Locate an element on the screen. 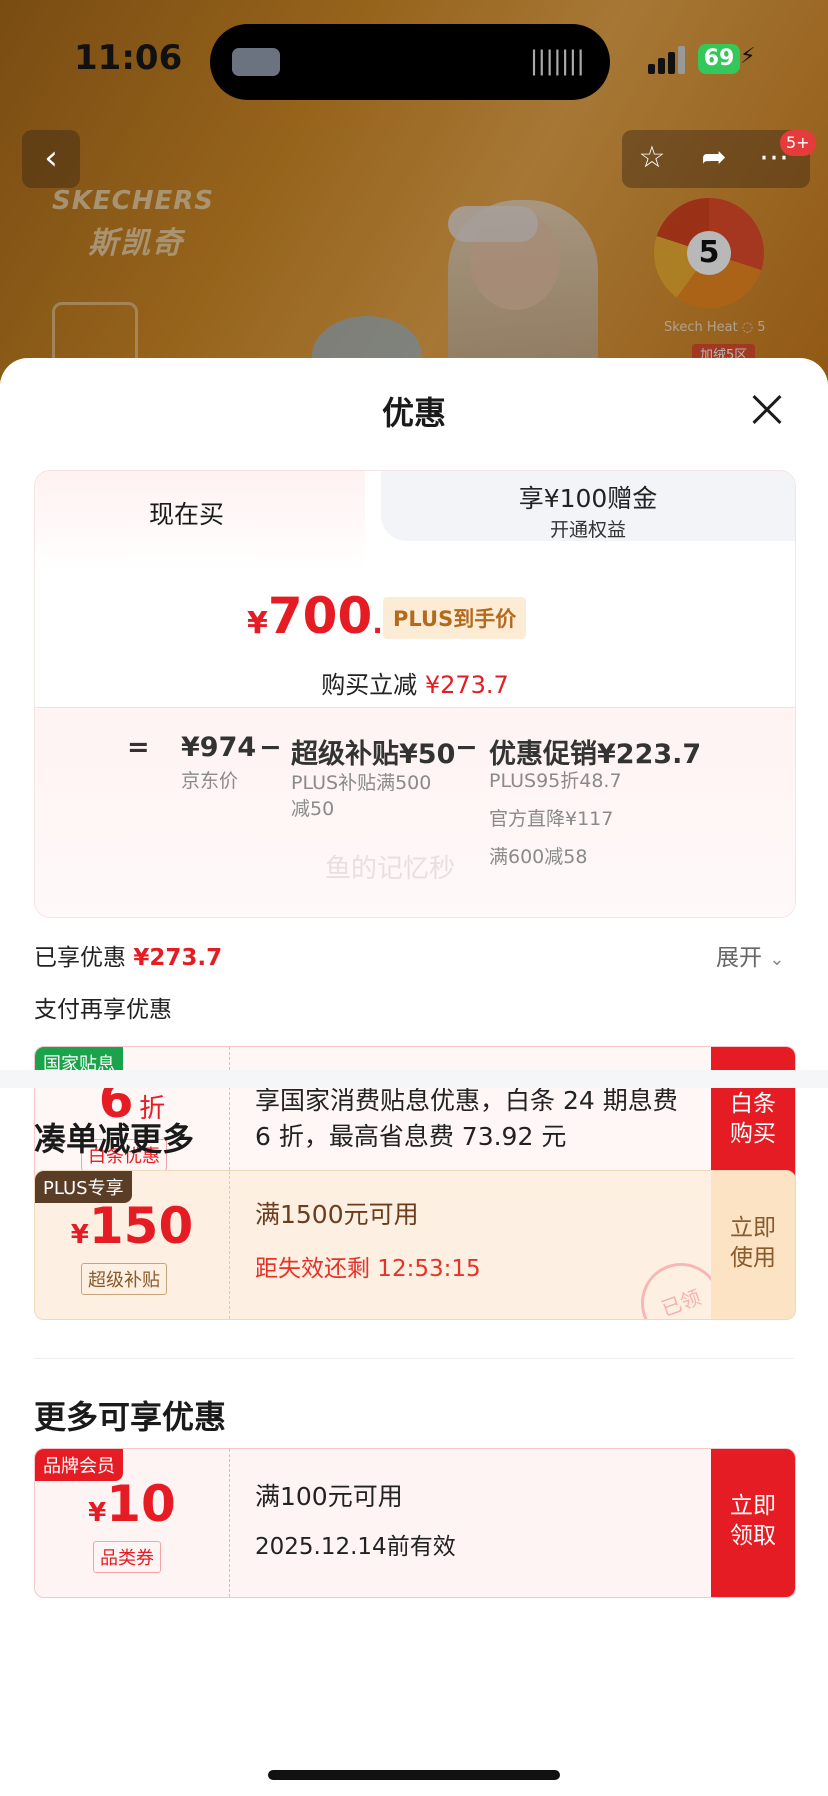 This screenshot has height=1796, width=828. sheet-title: 优惠 is located at coordinates (413, 413).